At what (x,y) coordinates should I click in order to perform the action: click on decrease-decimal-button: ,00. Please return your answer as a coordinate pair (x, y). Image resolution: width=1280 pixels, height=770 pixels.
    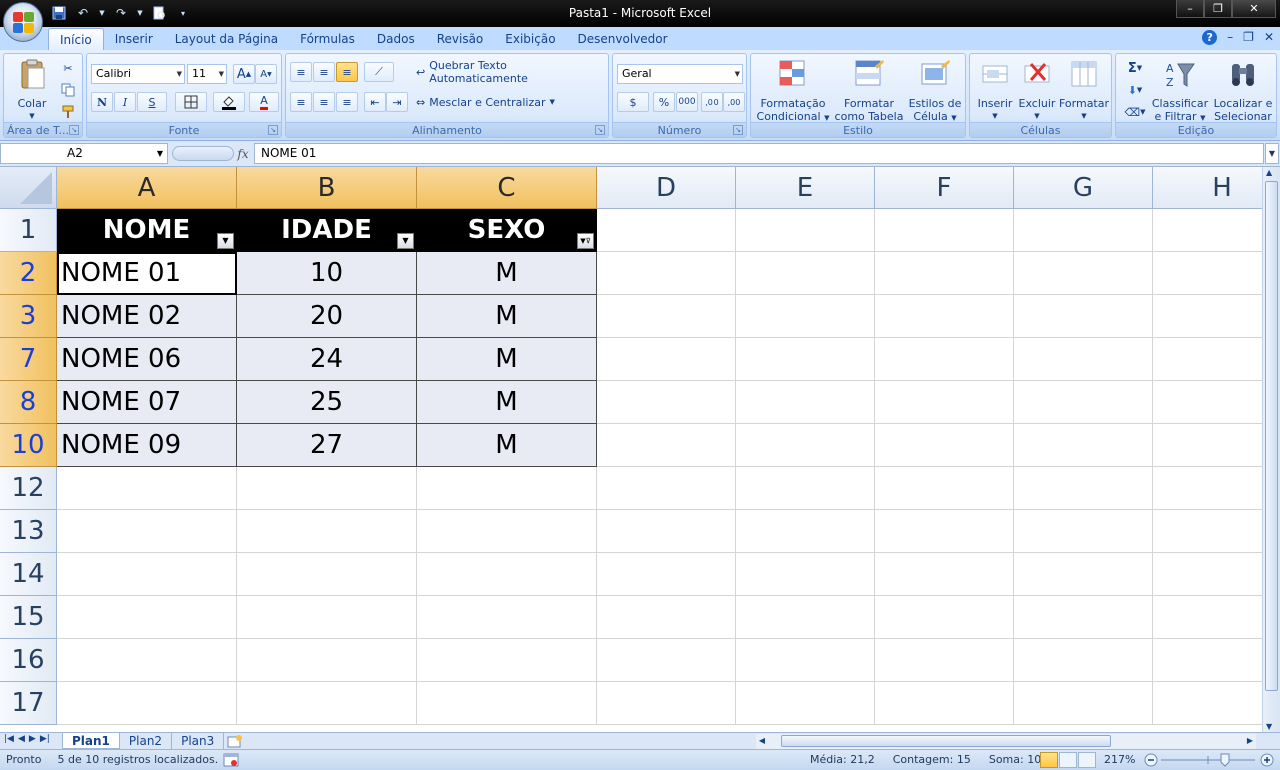
    Looking at the image, I should click on (734, 102).